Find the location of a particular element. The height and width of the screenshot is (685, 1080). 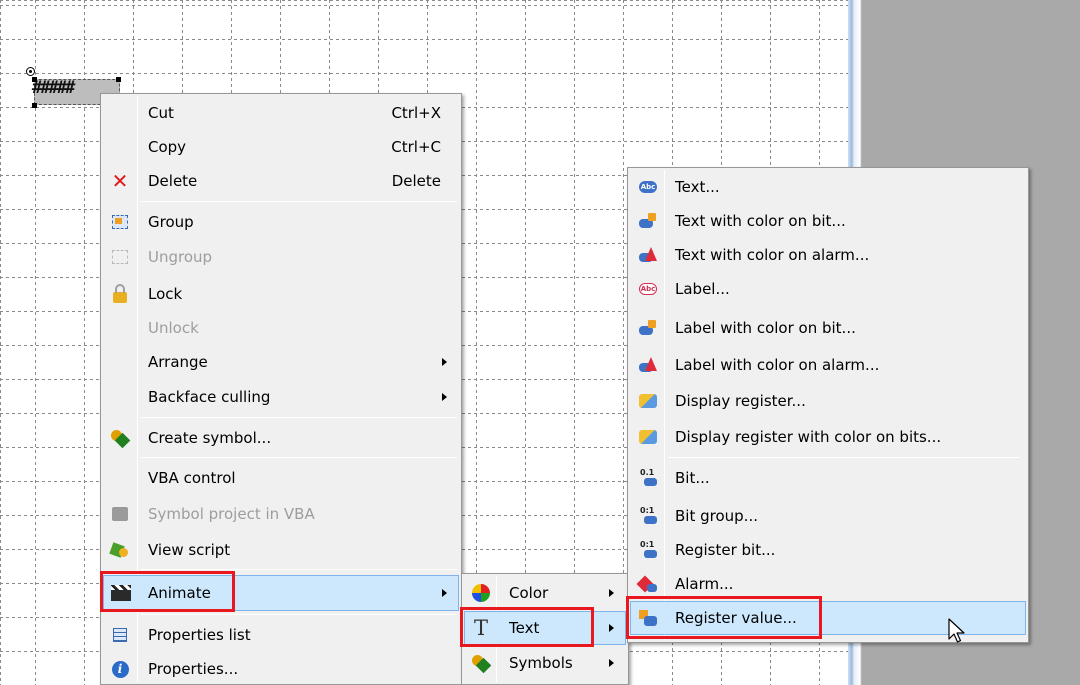

label-color-alarm-icon is located at coordinates (648, 365).